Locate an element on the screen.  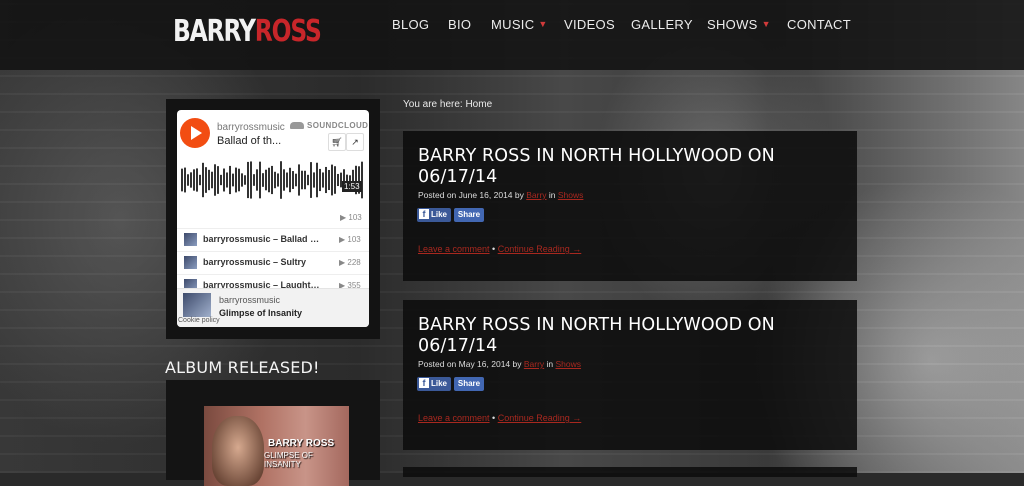
soundcloud-logo: SOUNDCLOUD is located at coordinates (329, 125).